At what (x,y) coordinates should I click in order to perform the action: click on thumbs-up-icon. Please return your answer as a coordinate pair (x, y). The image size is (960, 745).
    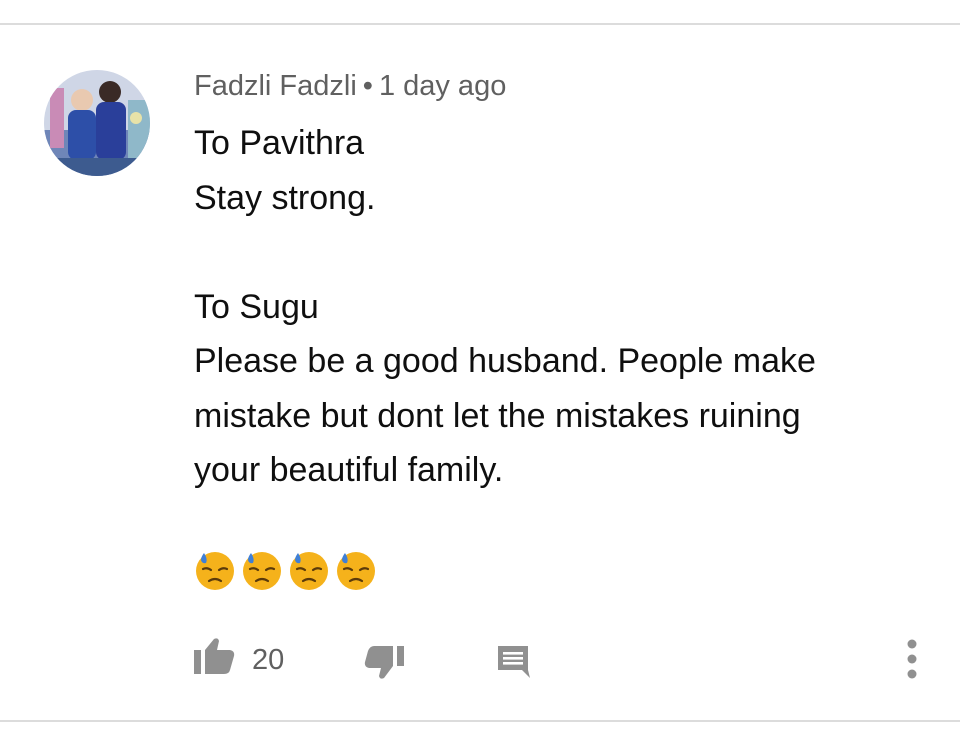
    Looking at the image, I should click on (214, 656).